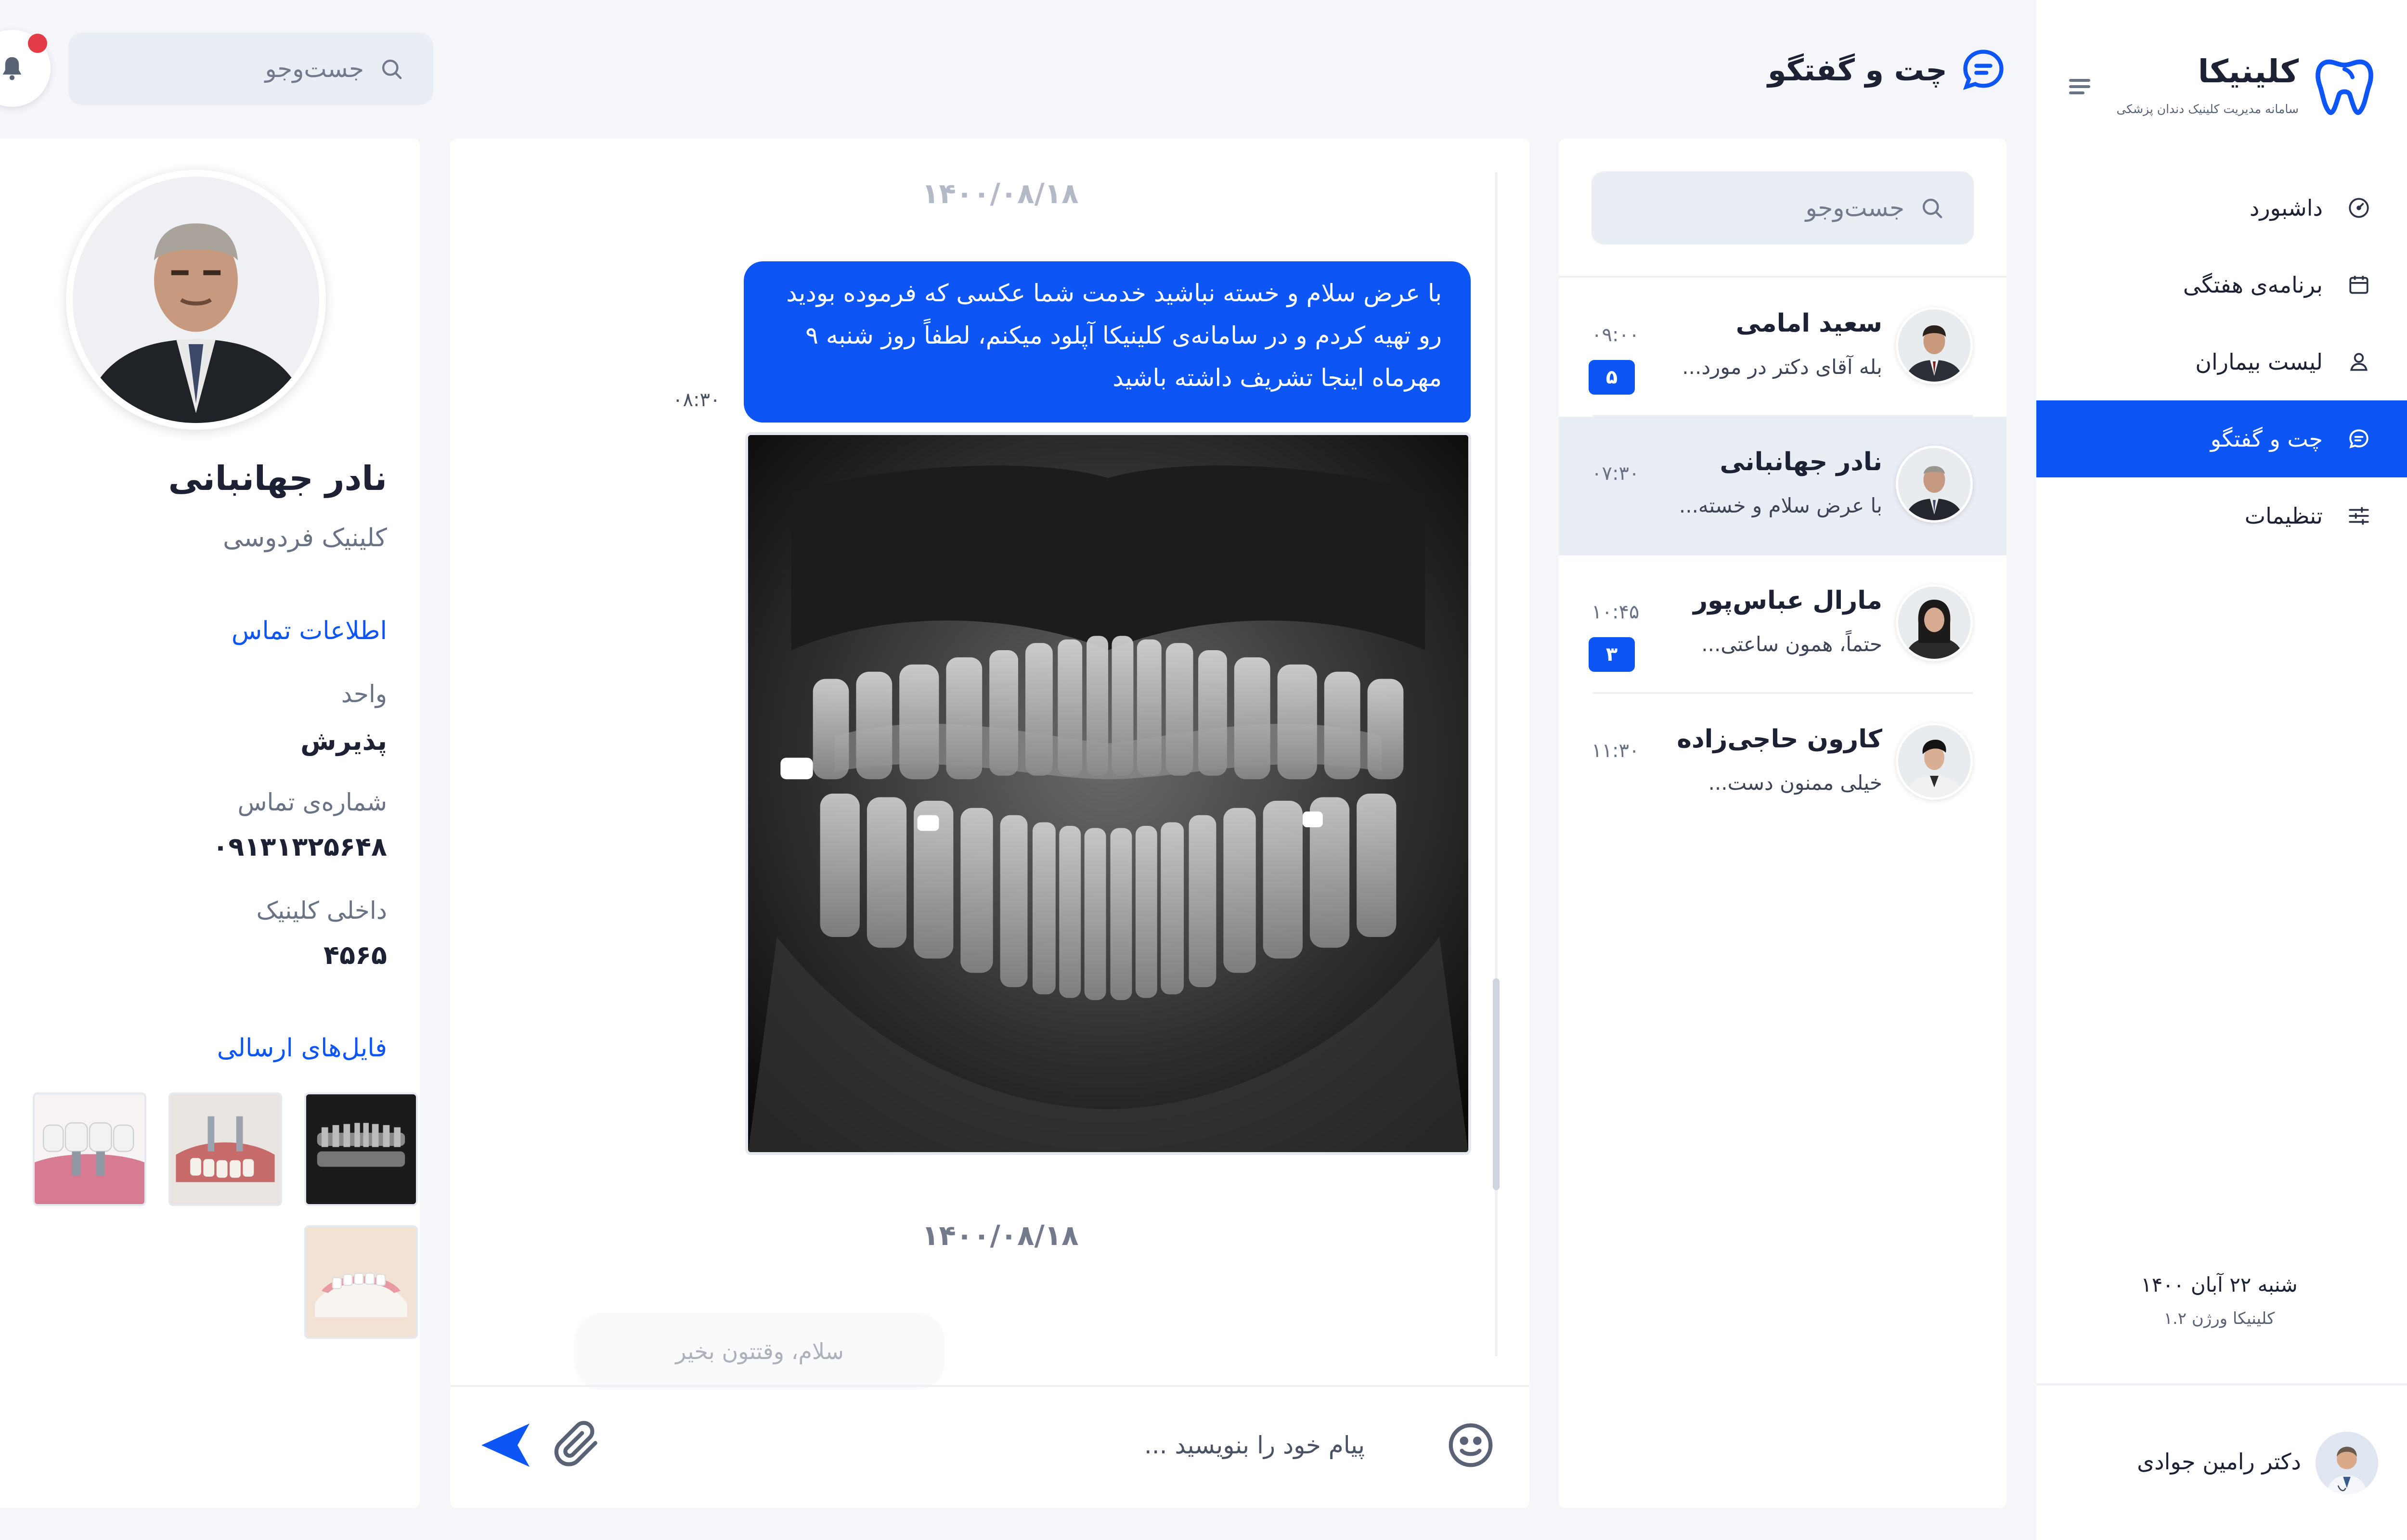 The width and height of the screenshot is (2407, 1540). Describe the element at coordinates (2358, 361) in the screenshot. I see `user-icon` at that location.